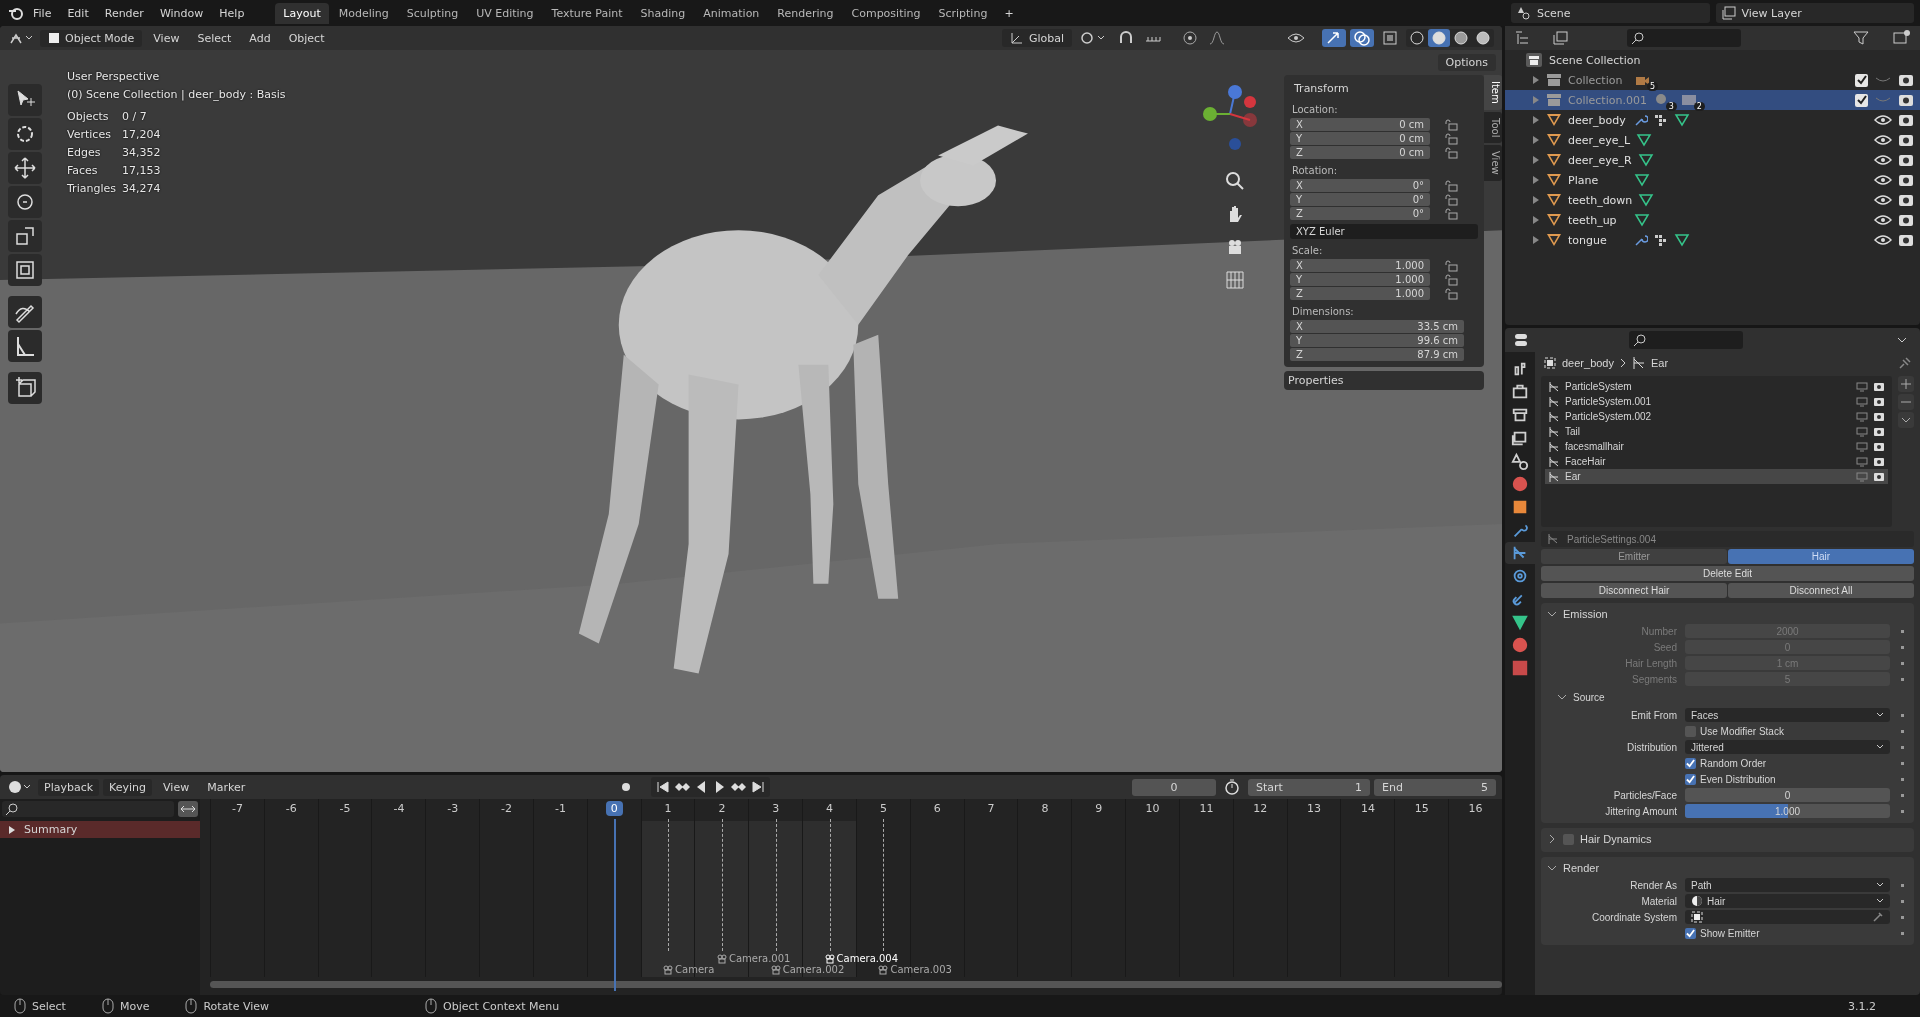  I want to click on pin-icon, so click(1905, 363).